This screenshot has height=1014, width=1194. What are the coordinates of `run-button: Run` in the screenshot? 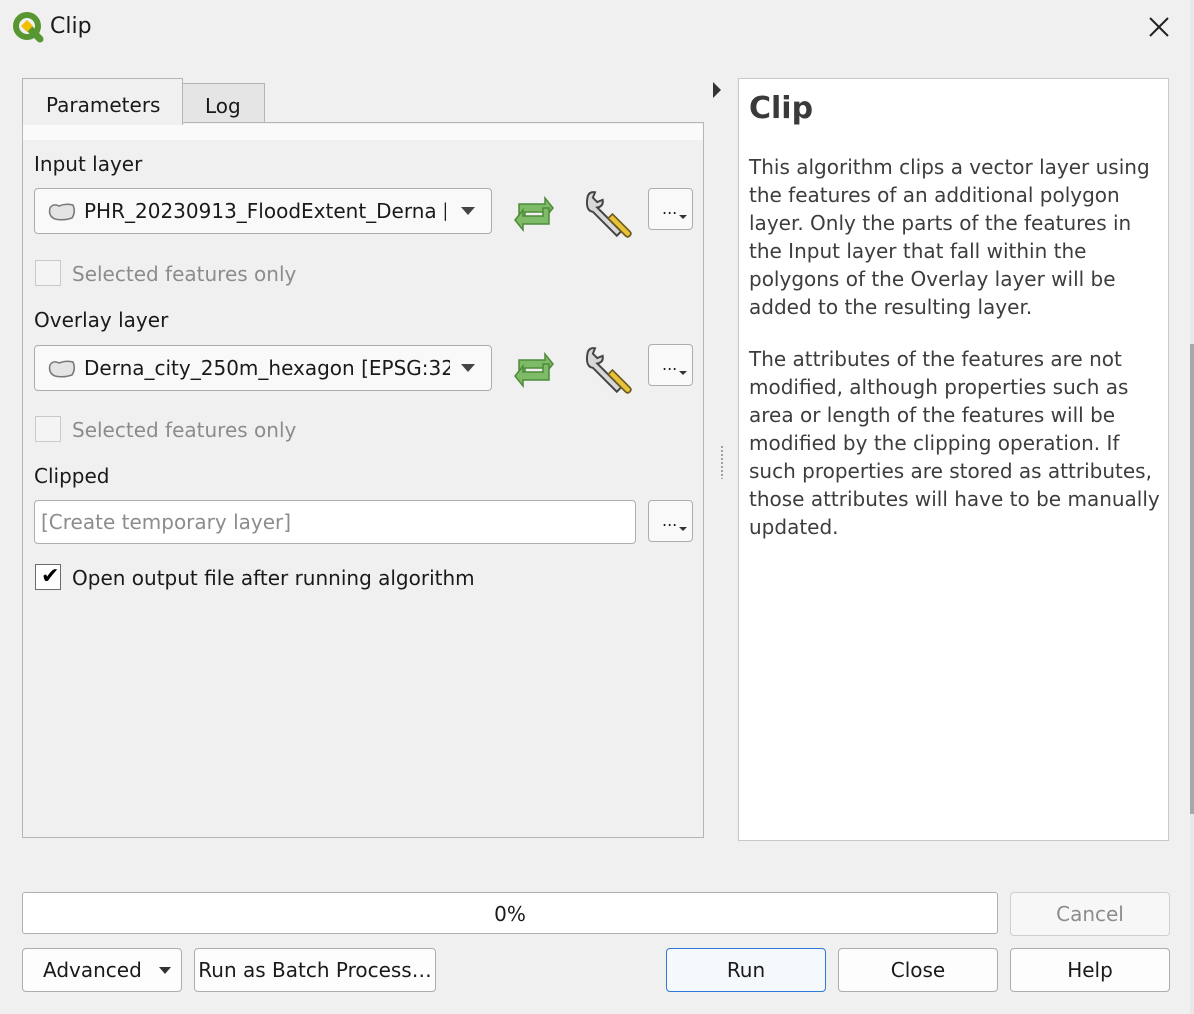 It's located at (746, 970).